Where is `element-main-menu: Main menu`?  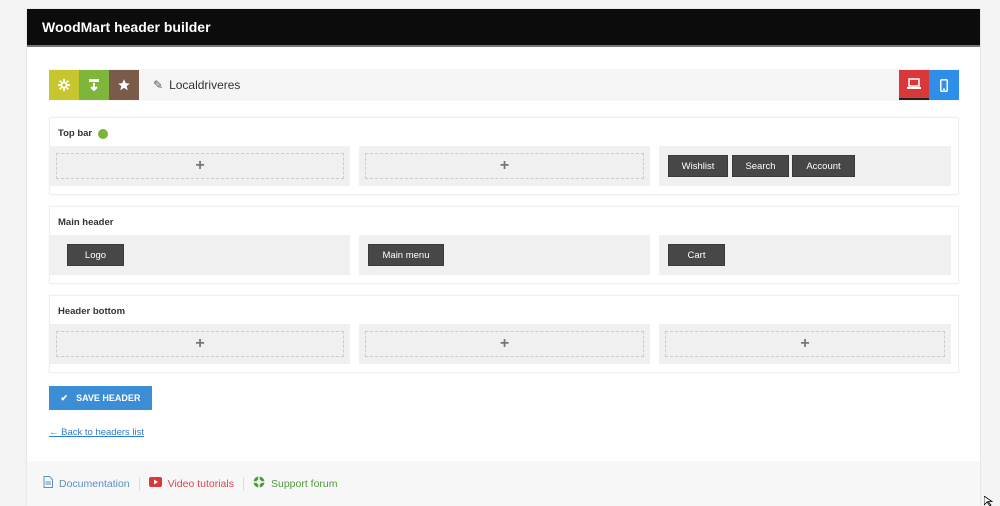
element-main-menu: Main menu is located at coordinates (406, 255).